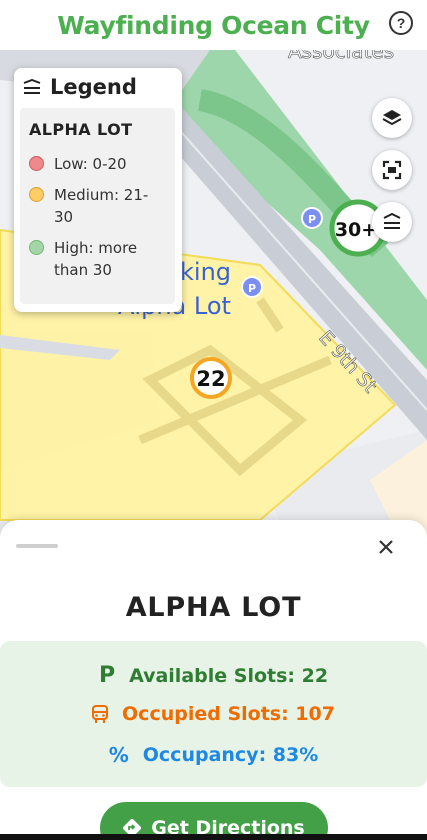 The image size is (427, 840). Describe the element at coordinates (386, 547) in the screenshot. I see `close-icon` at that location.